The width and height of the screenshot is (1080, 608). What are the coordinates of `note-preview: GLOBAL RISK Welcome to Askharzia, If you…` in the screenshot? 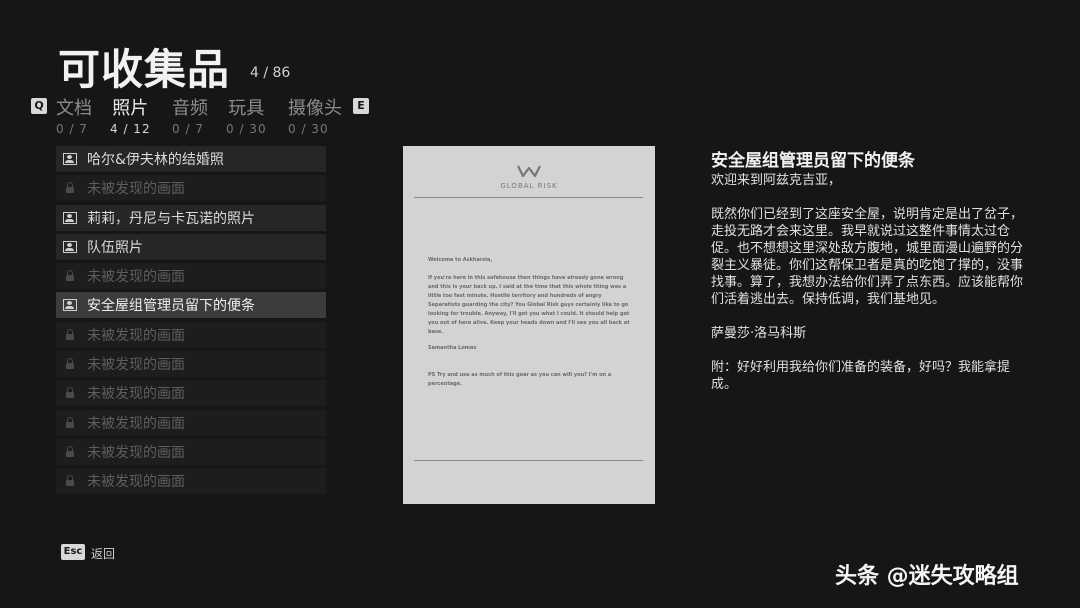 It's located at (529, 325).